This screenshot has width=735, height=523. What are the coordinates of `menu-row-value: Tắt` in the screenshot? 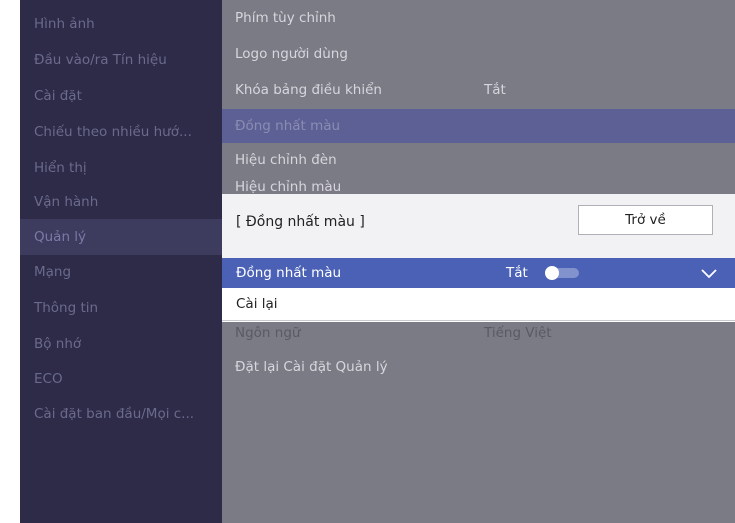 It's located at (495, 90).